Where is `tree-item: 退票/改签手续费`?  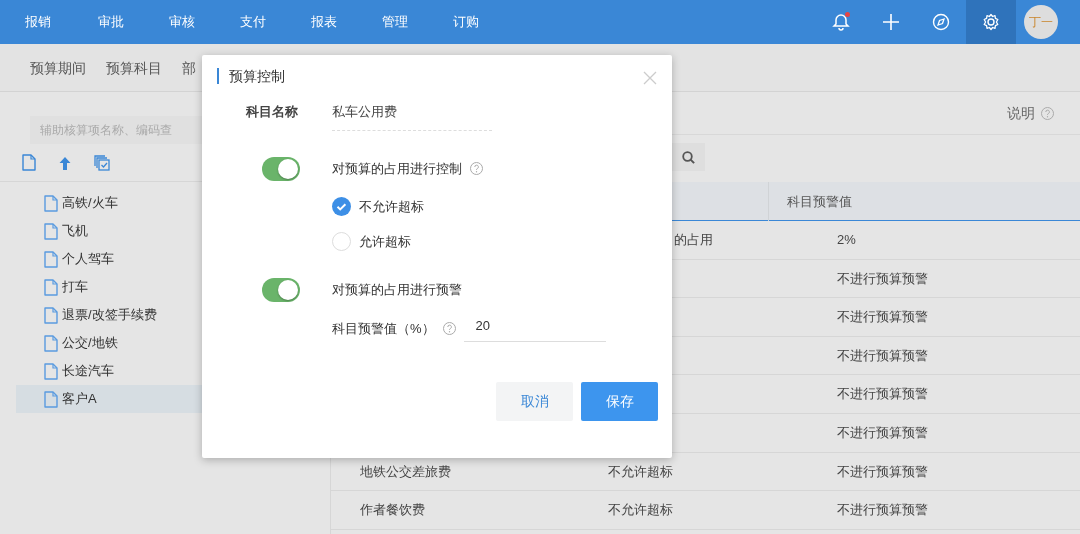
tree-item: 退票/改签手续费 is located at coordinates (166, 315).